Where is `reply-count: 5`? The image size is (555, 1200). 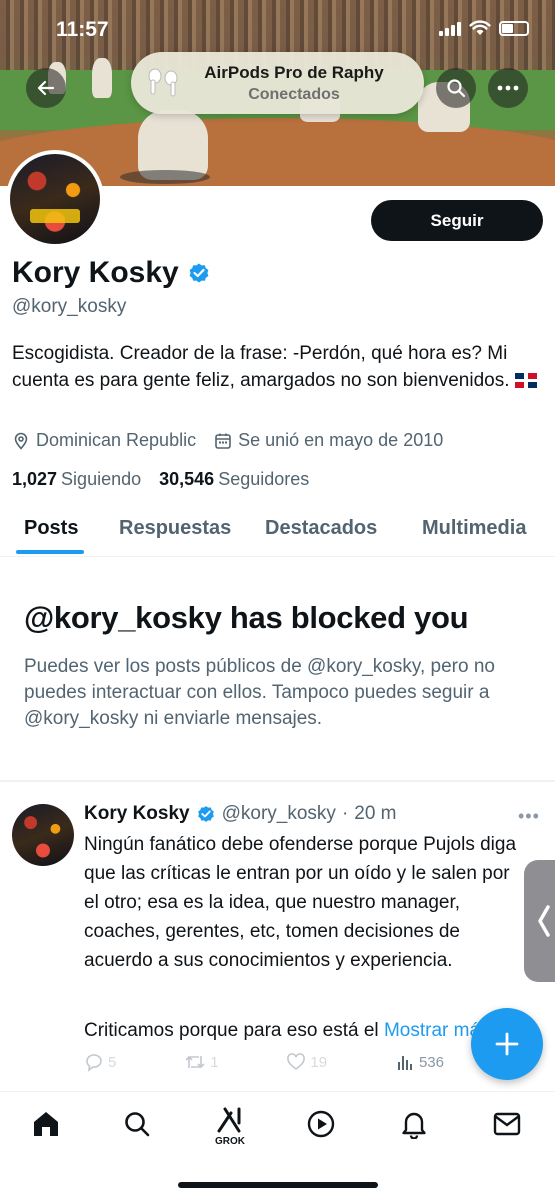
reply-count: 5 is located at coordinates (112, 1062).